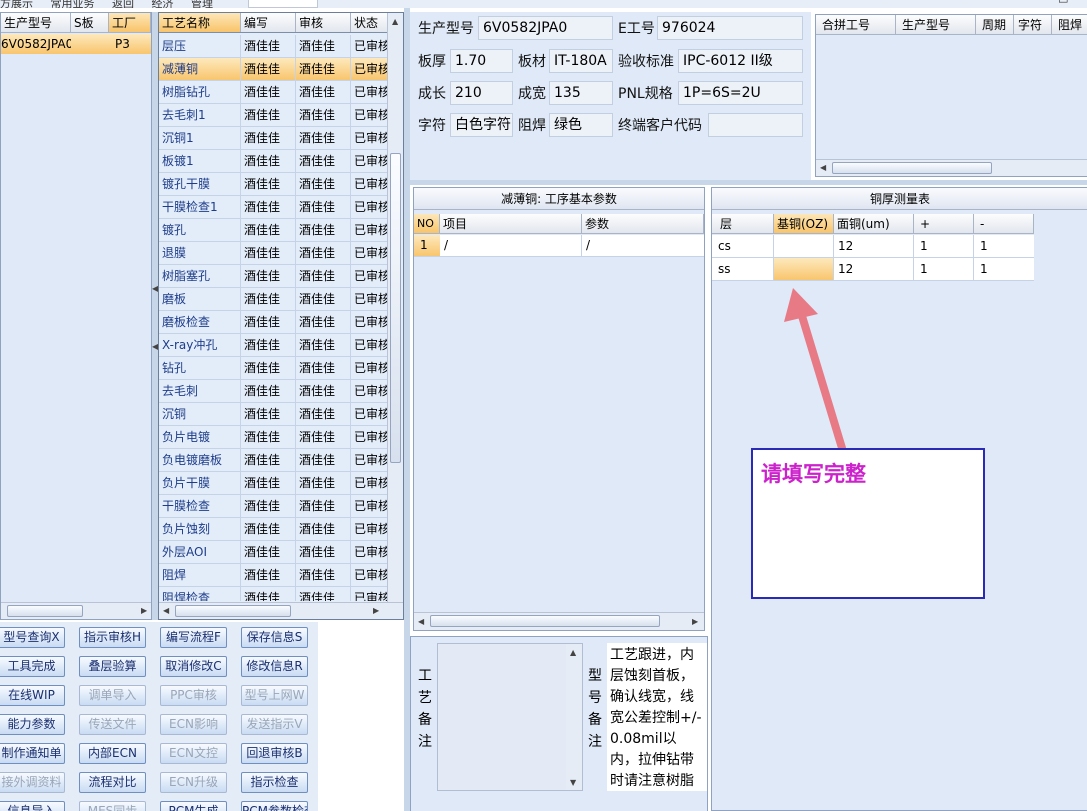  I want to click on process-row: 镀孔干膜 酒佳佳 酒佳佳 已审核, so click(274, 184).